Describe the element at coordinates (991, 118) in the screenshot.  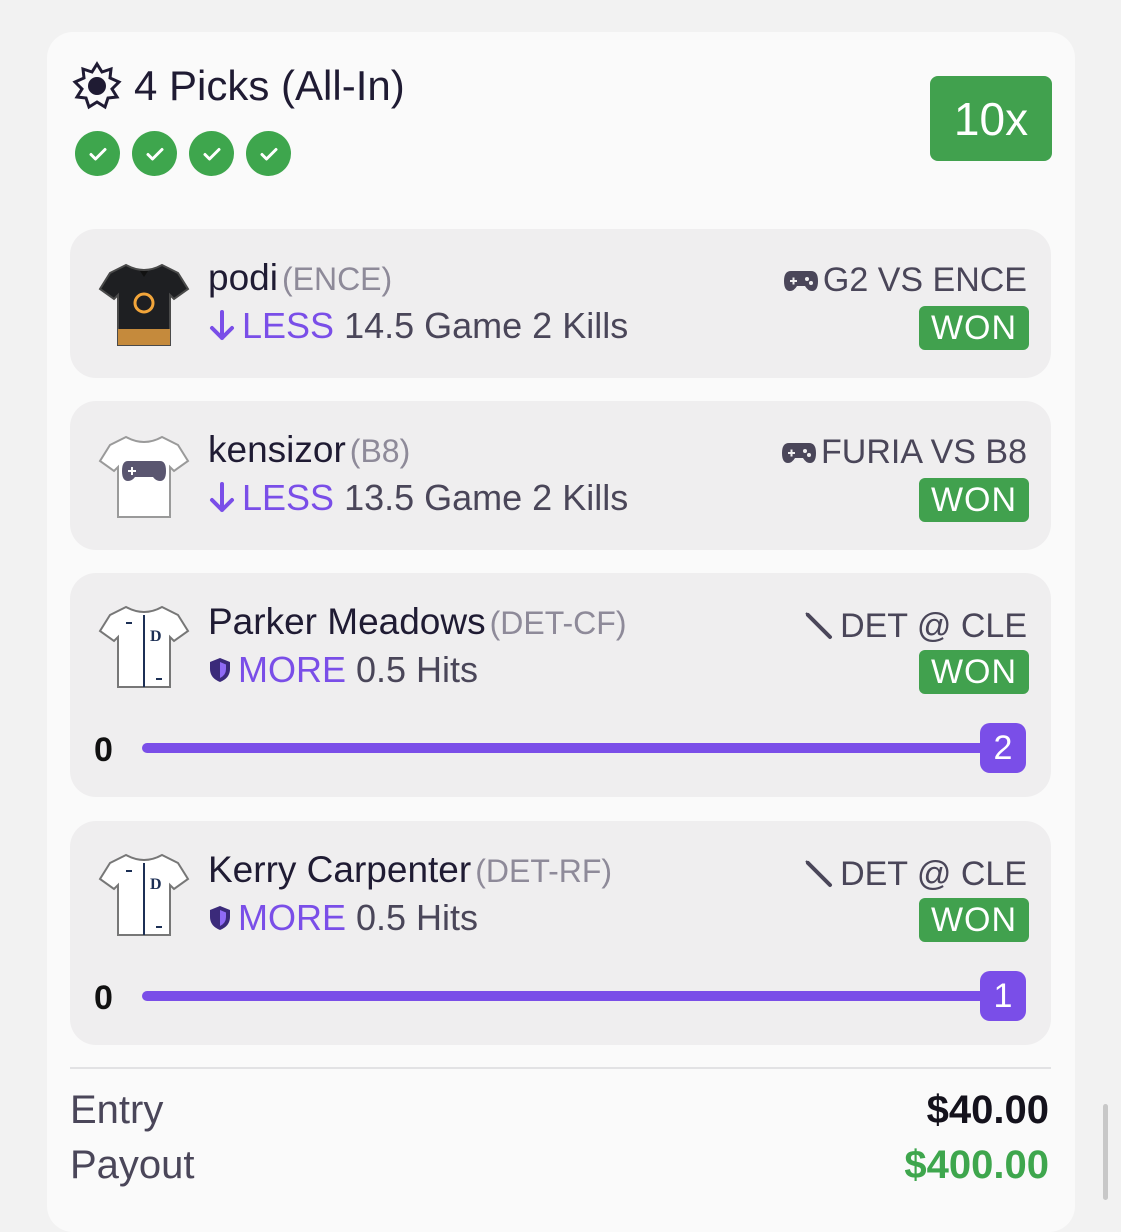
I see `payout-multiplier-badge: 10x` at that location.